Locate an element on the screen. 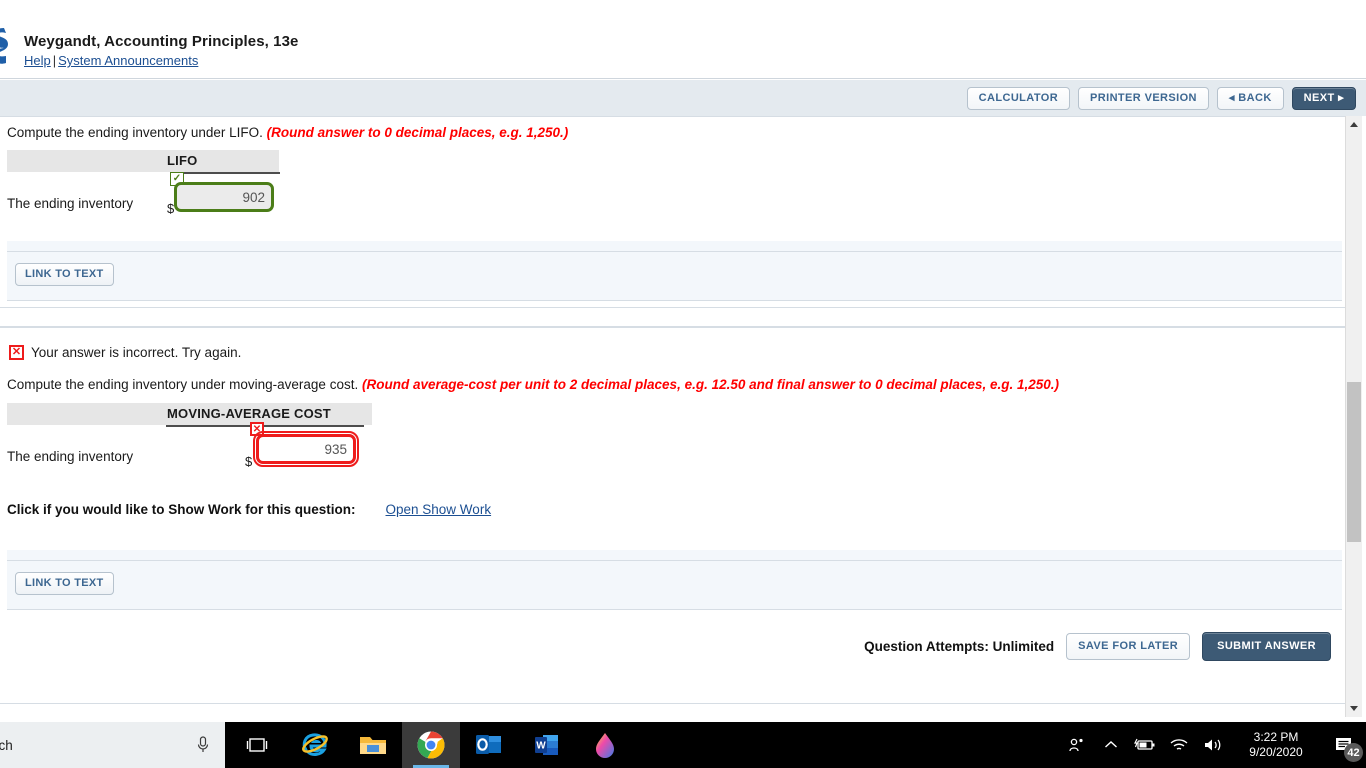  moving-average-column-header: MOVING-AVERAGE COST is located at coordinates (249, 413).